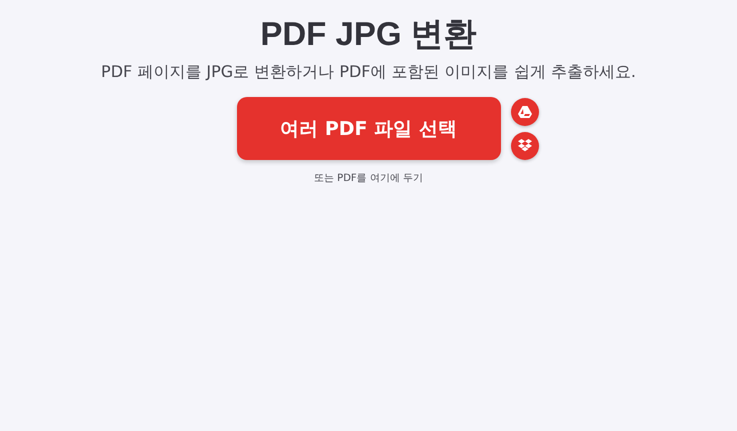 The width and height of the screenshot is (737, 431). I want to click on triangle-icon, so click(525, 112).